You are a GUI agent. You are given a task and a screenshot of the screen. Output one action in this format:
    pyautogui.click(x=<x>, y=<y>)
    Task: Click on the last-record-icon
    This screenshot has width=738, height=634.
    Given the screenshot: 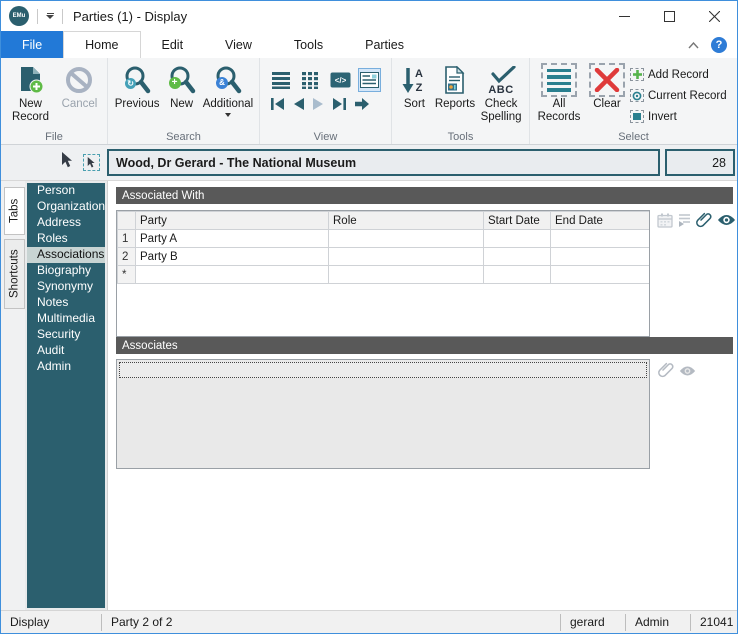 What is the action you would take?
    pyautogui.click(x=339, y=106)
    